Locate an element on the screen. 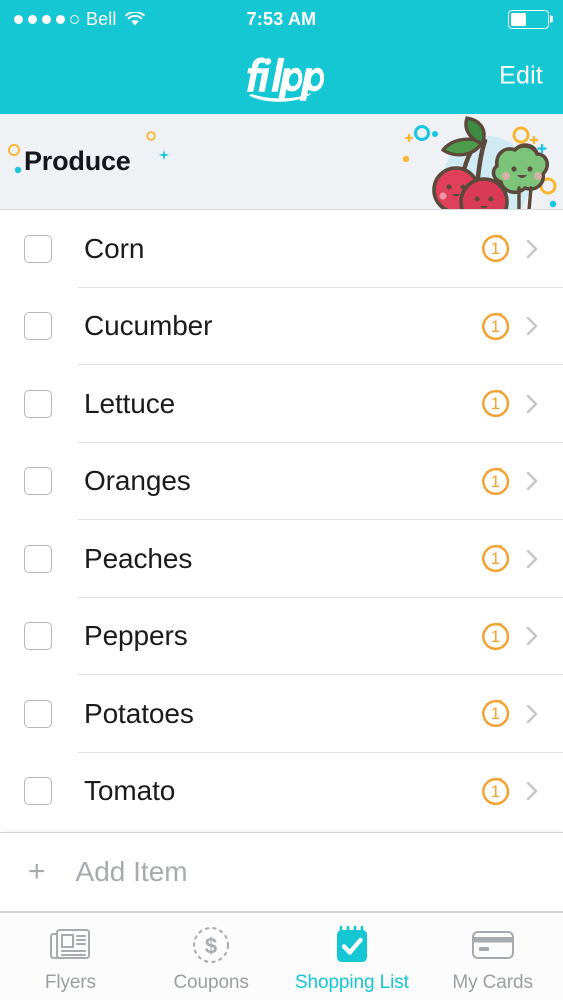  list-item-label: Oranges is located at coordinates (137, 481).